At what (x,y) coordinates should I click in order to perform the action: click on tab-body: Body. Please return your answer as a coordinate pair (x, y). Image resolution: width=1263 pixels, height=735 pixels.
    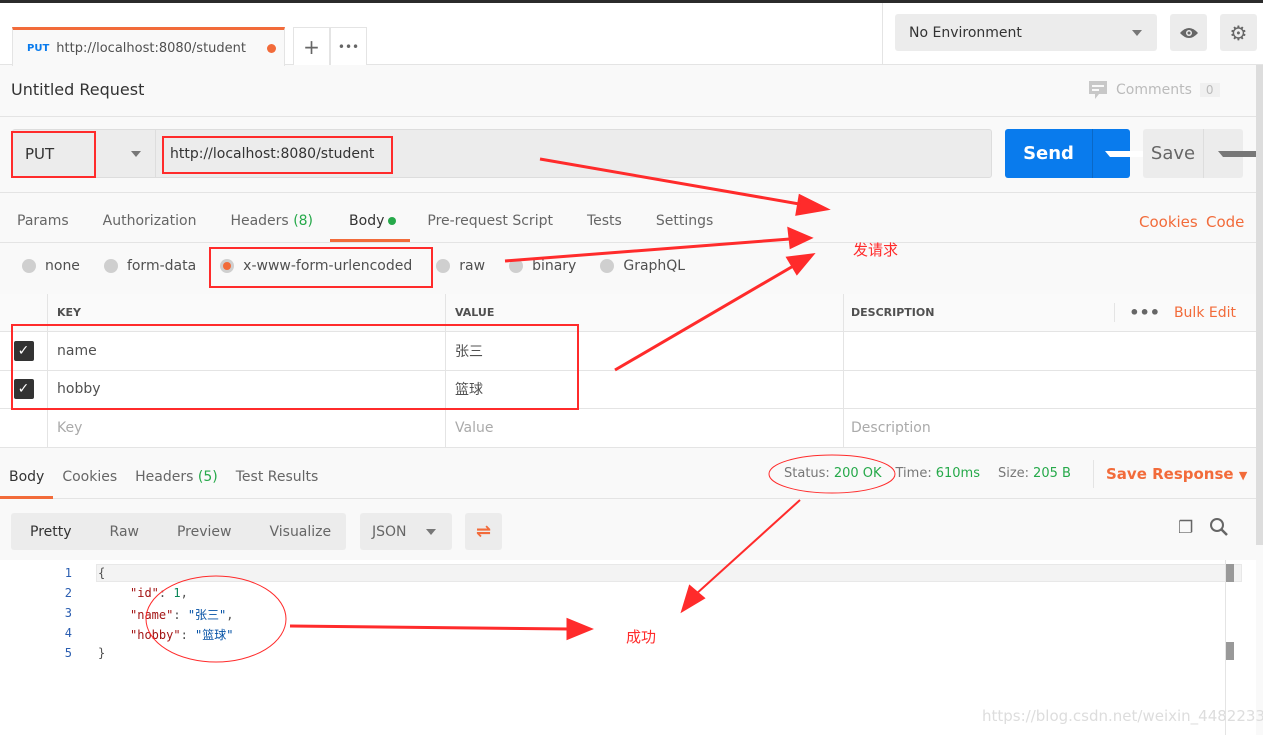
    Looking at the image, I should click on (370, 226).